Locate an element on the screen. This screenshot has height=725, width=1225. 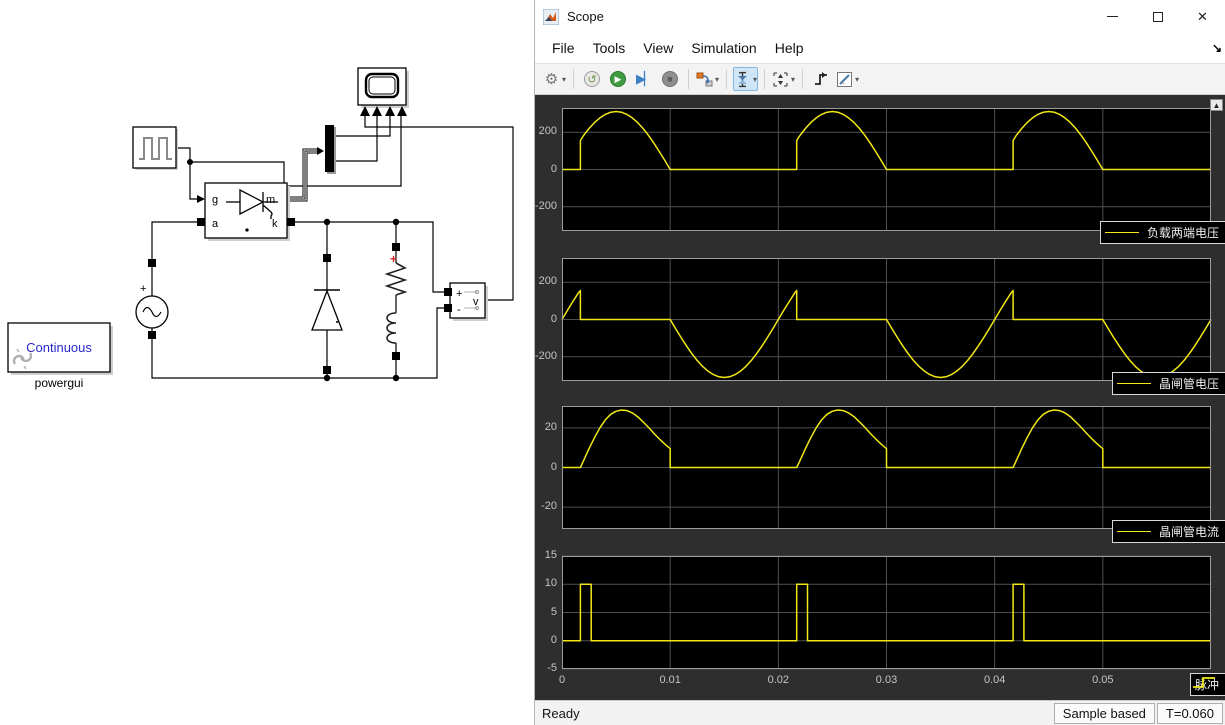
measurements-button: ▾ is located at coordinates (847, 79).